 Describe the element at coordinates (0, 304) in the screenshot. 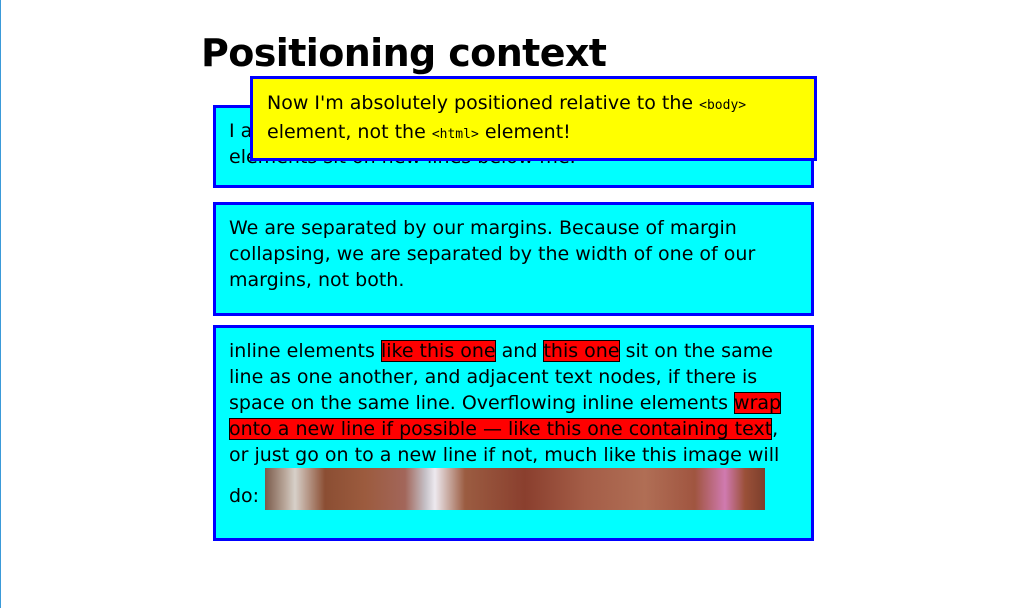

I see `viewport-left-border` at that location.